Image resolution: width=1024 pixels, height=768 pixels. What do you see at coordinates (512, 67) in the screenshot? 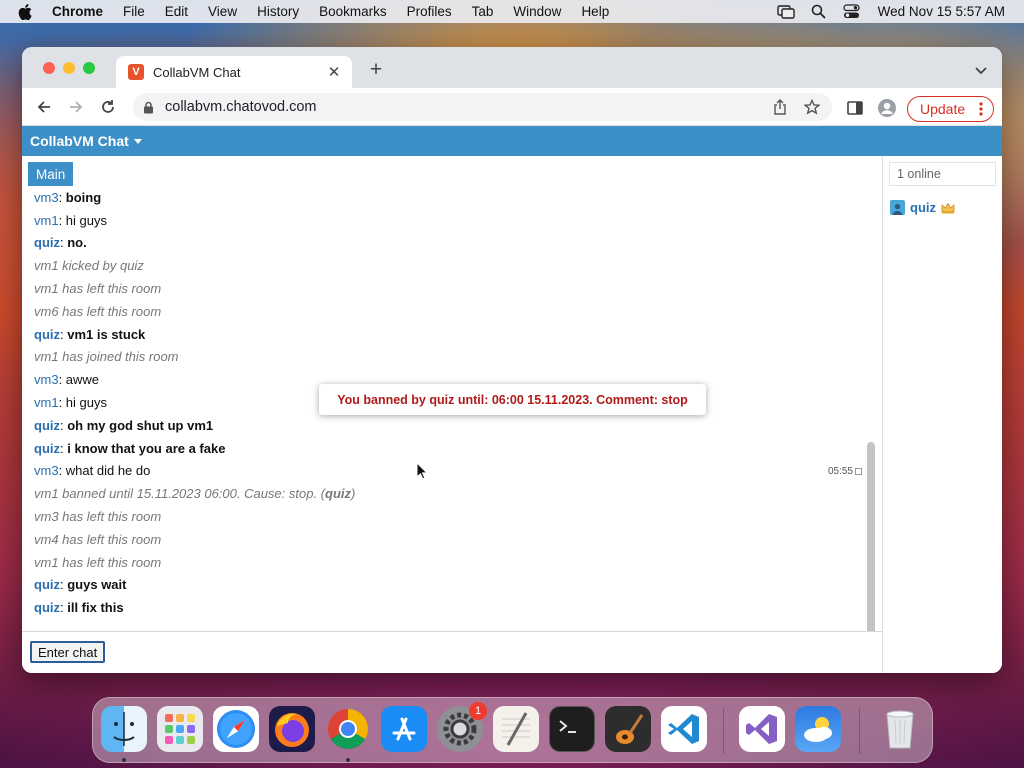
I see `tab-strip: V CollabVM Chat ✕ +` at bounding box center [512, 67].